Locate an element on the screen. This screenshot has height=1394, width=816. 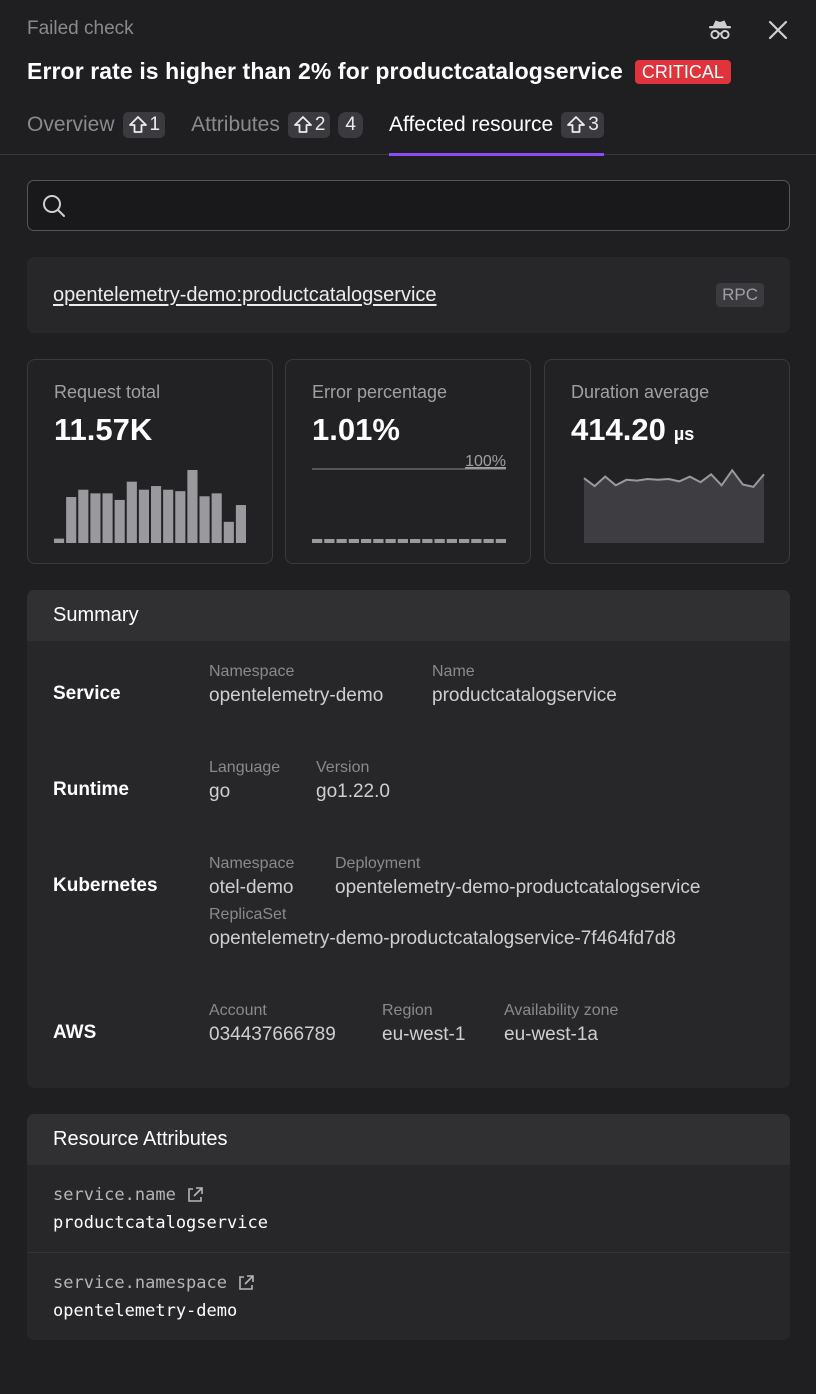
tab-overview-count: 1 is located at coordinates (144, 124).